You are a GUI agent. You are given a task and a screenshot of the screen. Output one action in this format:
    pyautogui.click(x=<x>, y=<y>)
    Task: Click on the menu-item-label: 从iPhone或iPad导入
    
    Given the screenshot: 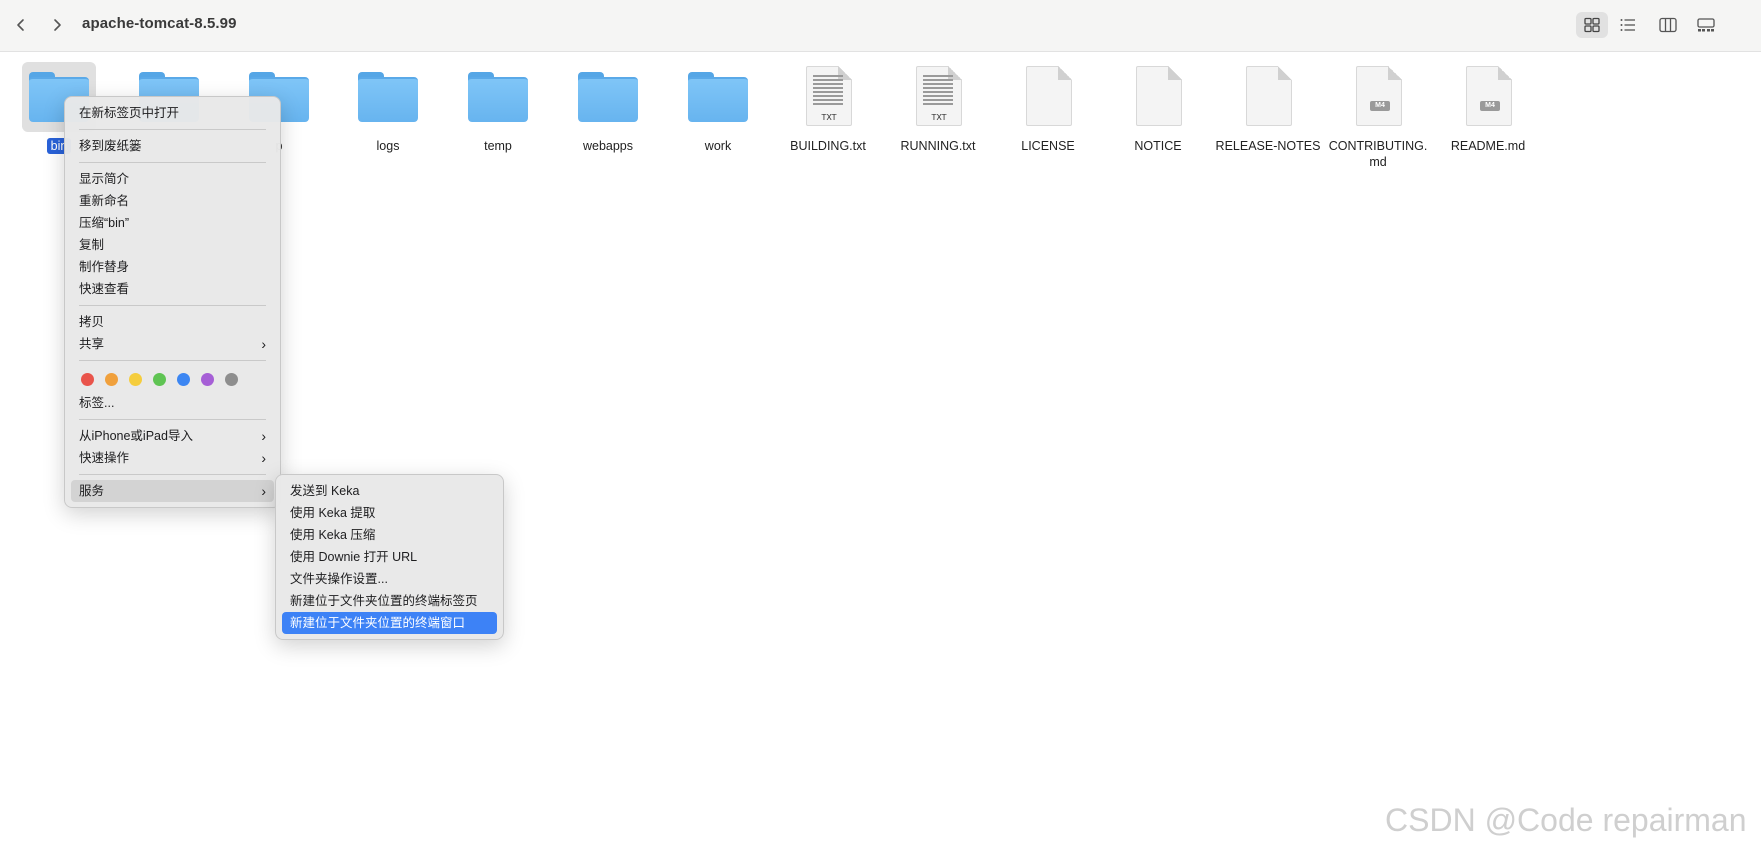 What is the action you would take?
    pyautogui.click(x=136, y=436)
    